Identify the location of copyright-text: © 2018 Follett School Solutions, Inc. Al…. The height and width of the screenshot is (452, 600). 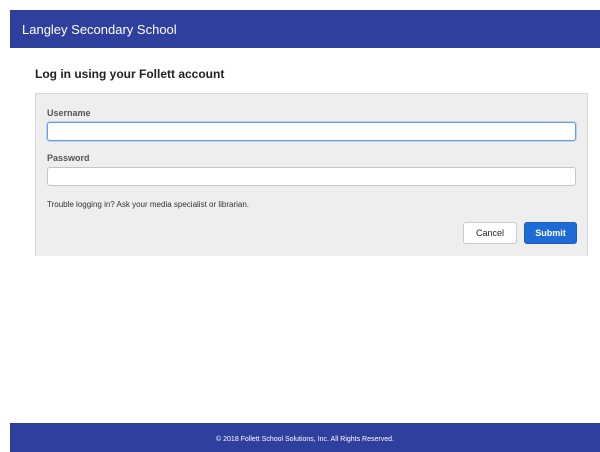
(305, 439).